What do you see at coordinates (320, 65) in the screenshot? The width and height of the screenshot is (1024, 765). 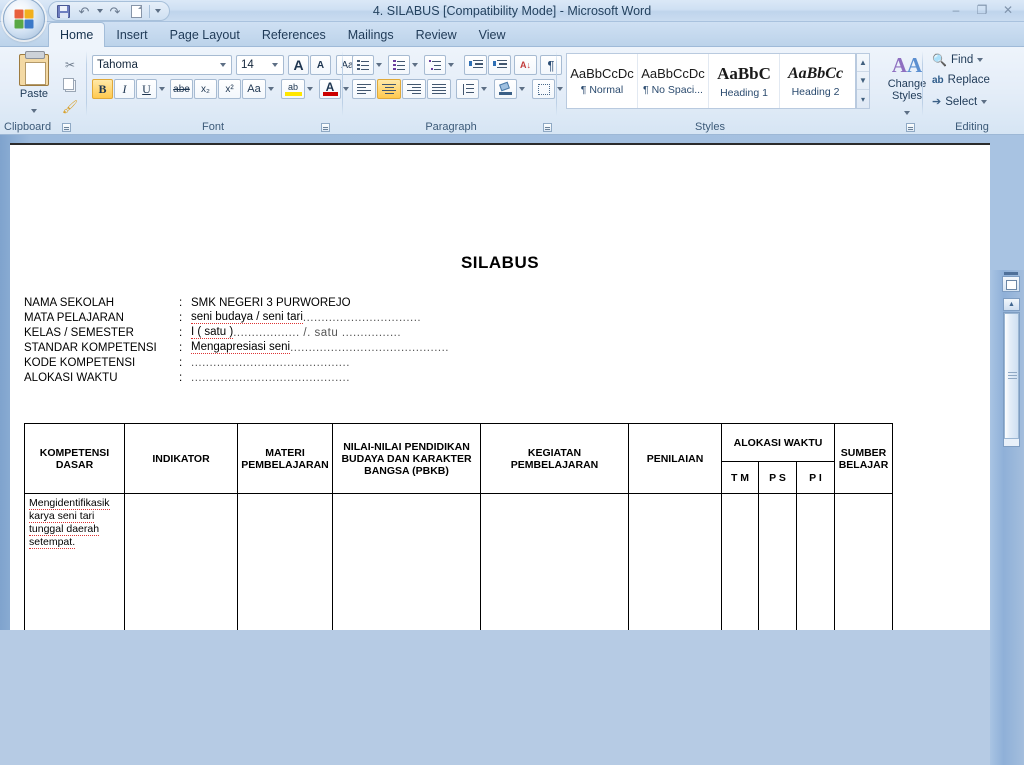 I see `shrink-font-button: A` at bounding box center [320, 65].